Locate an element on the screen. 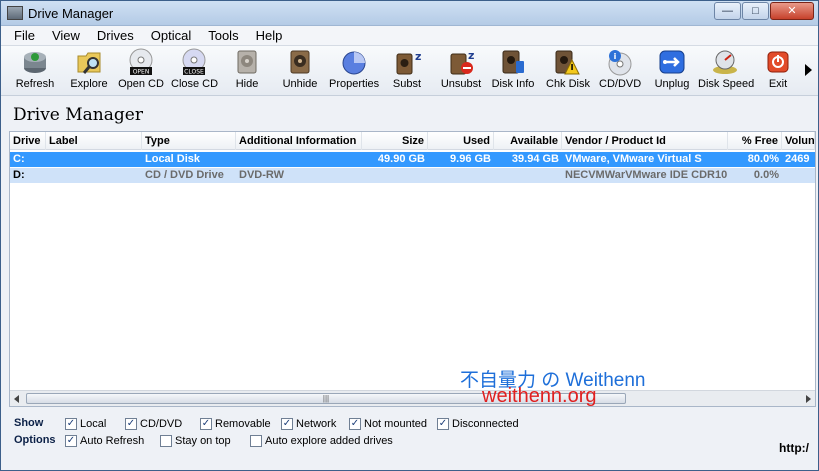  col-used: Used is located at coordinates (461, 141).